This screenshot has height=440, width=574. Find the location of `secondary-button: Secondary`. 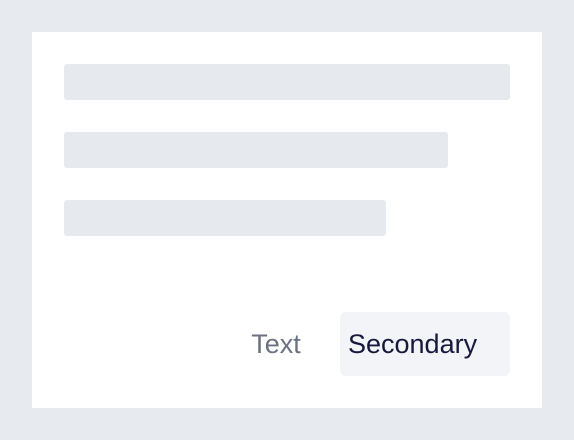

secondary-button: Secondary is located at coordinates (425, 344).